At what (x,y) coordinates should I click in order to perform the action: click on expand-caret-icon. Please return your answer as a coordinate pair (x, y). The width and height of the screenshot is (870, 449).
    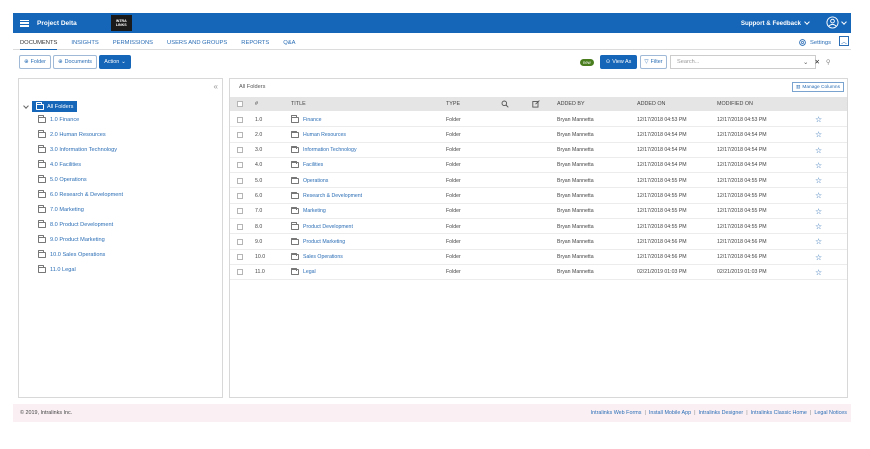
    Looking at the image, I should click on (26, 105).